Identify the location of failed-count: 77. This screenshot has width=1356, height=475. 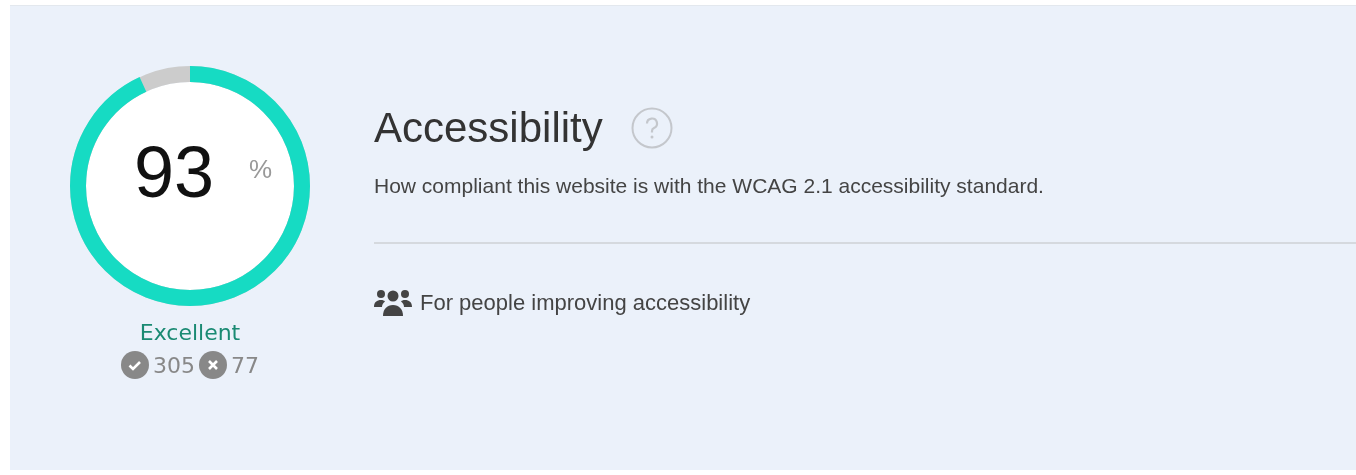
(245, 365).